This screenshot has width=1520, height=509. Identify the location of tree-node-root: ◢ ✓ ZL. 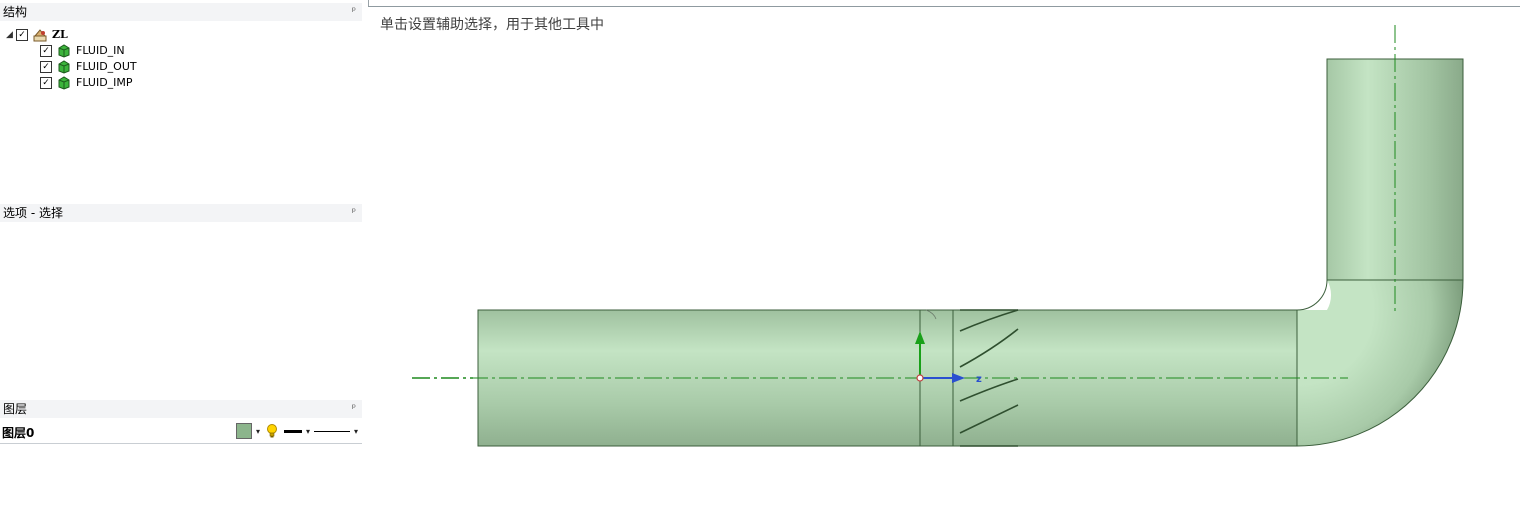
(37, 35).